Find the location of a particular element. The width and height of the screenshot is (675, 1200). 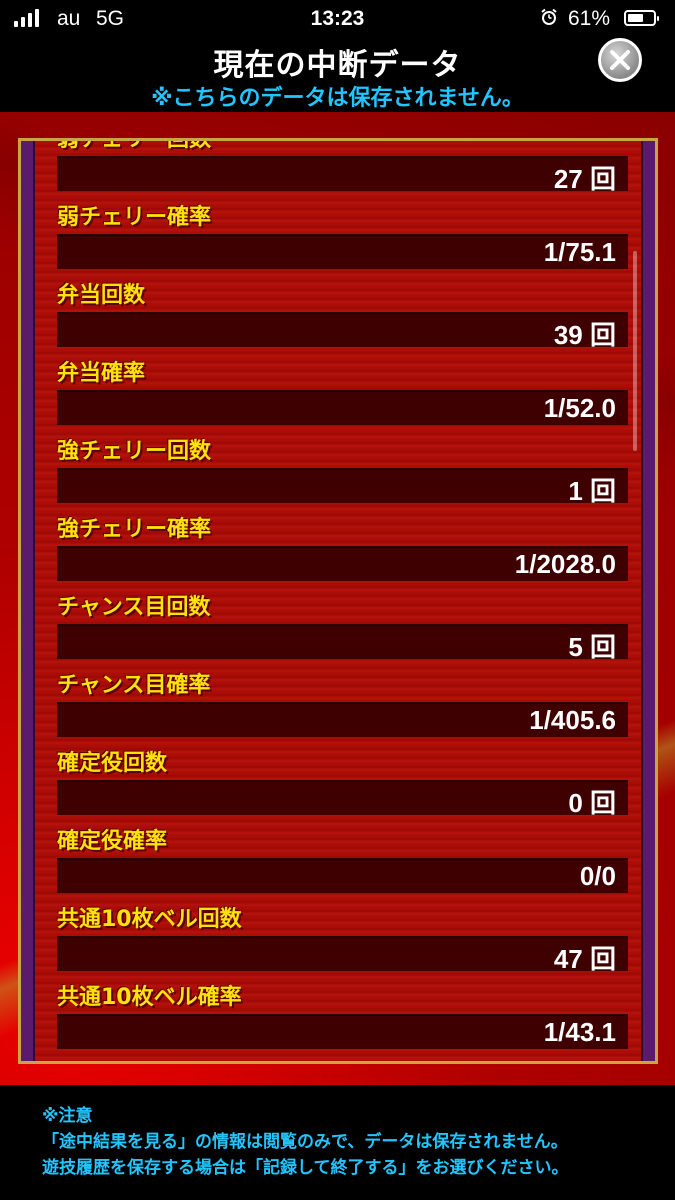

row-value-box: 1/75.1 is located at coordinates (342, 251).